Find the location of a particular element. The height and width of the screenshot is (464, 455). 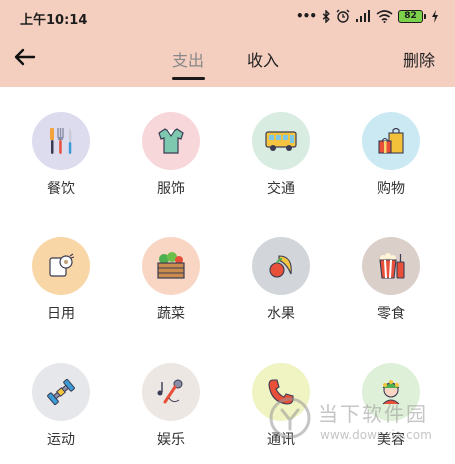

snack-icon is located at coordinates (392, 266).